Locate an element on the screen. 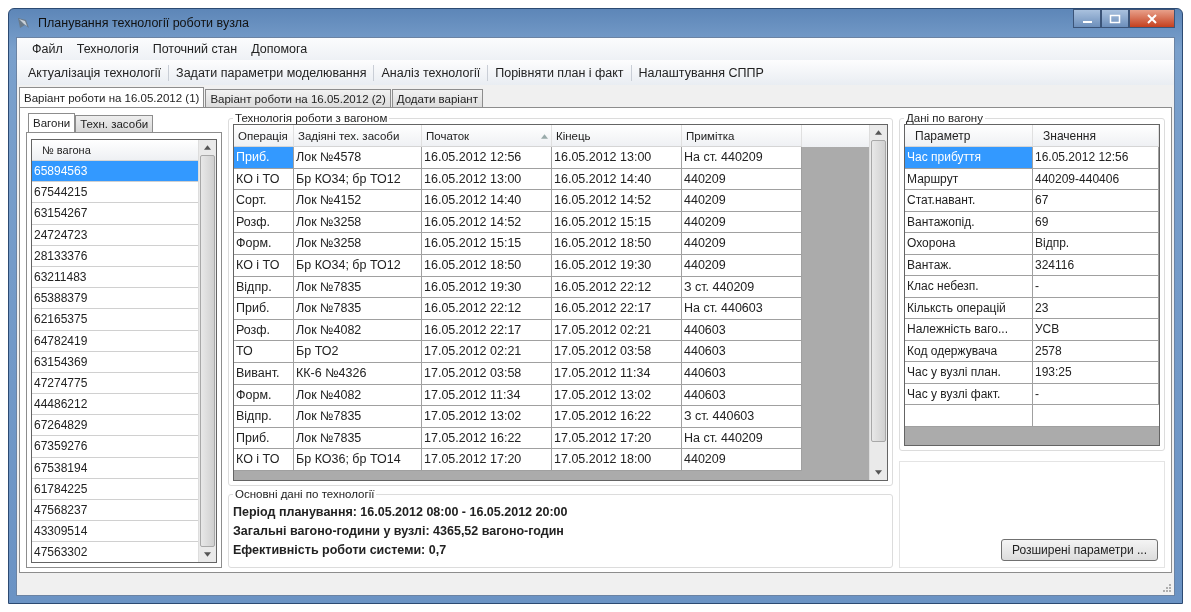  close-icon is located at coordinates (1152, 18).